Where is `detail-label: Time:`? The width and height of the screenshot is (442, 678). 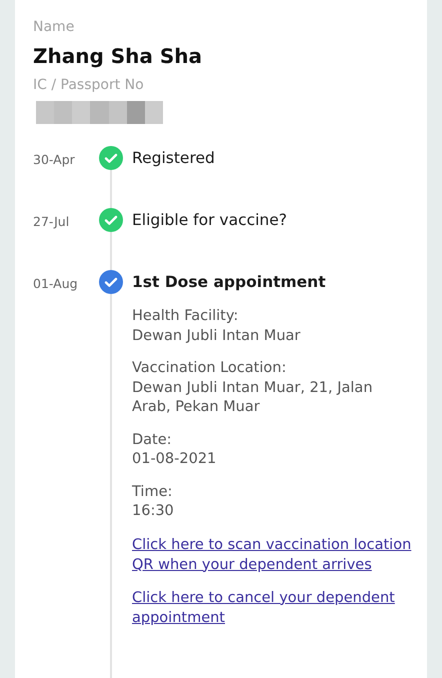
detail-label: Time: is located at coordinates (153, 492).